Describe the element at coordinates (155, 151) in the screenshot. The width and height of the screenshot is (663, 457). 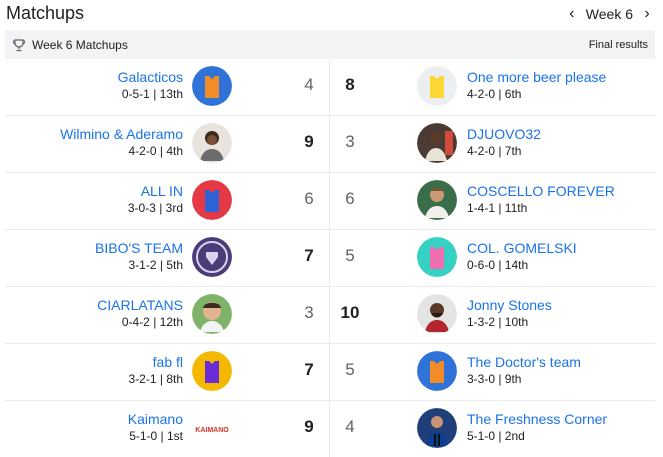
I see `home-team-record: 4-2-0 | 4th` at that location.